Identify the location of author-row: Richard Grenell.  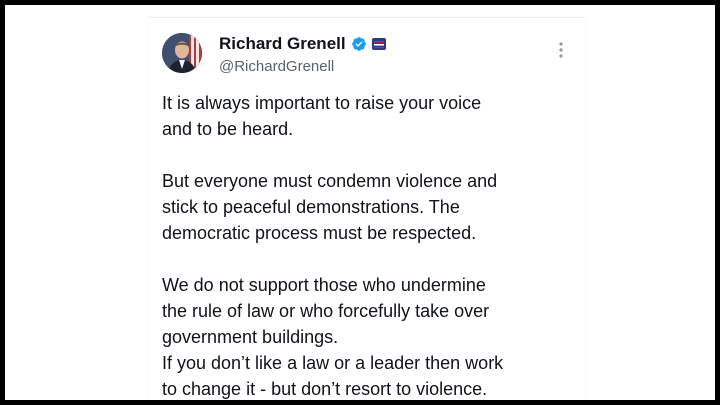
(302, 44).